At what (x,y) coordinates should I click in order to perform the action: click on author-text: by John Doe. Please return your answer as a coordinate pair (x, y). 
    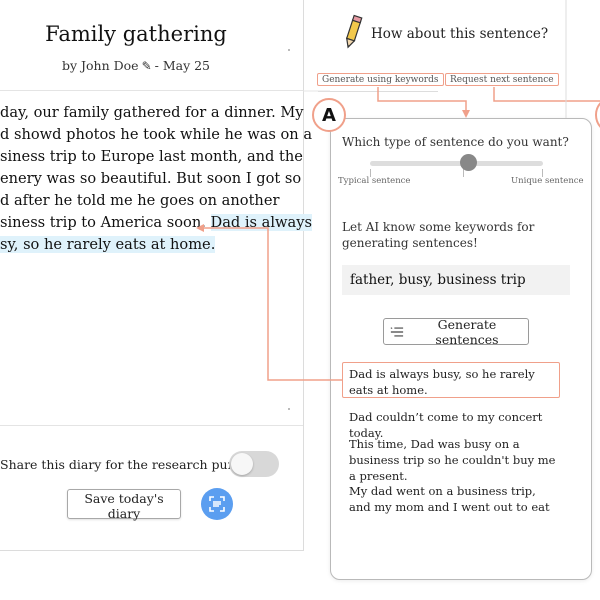
    Looking at the image, I should click on (100, 65).